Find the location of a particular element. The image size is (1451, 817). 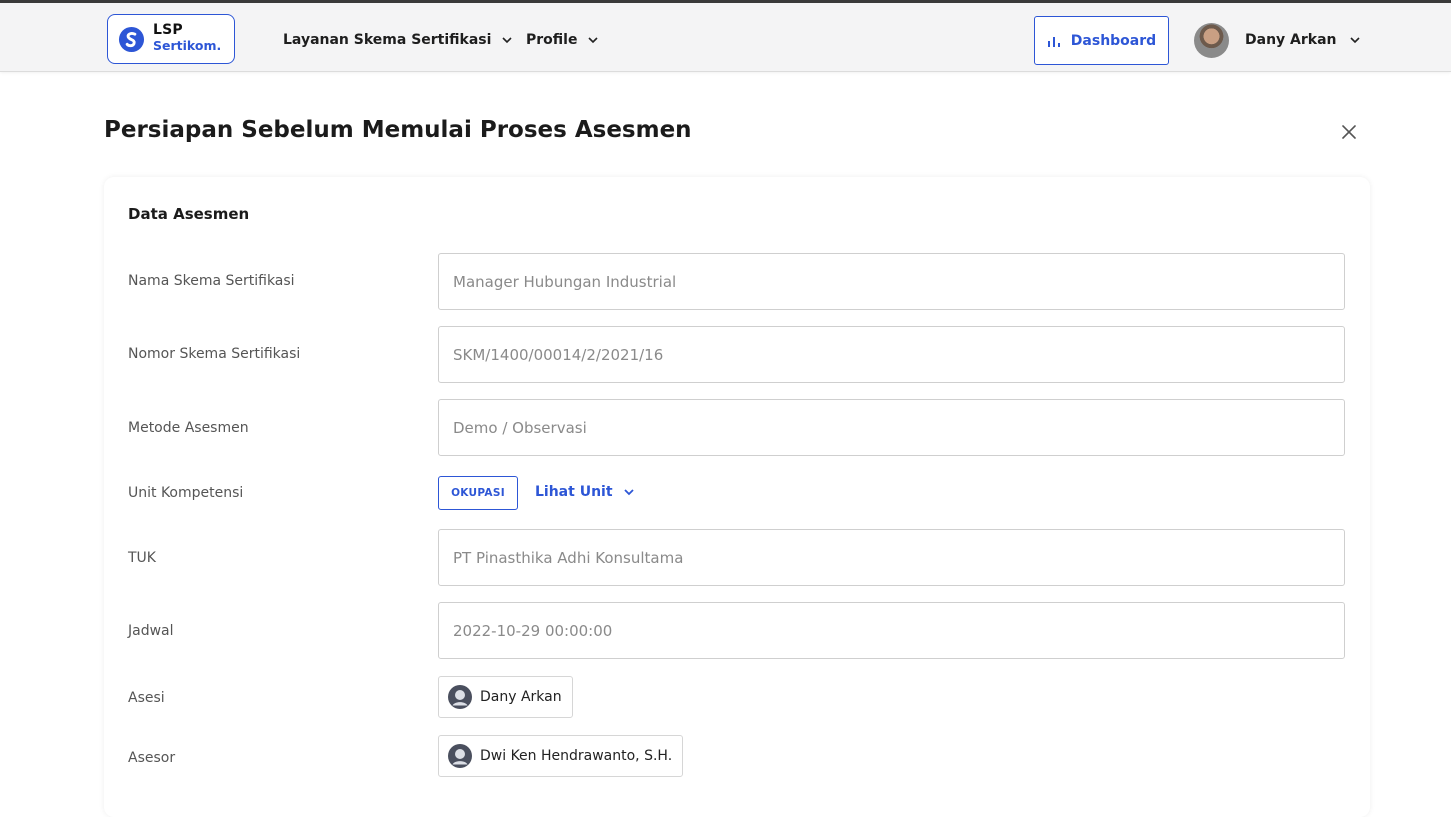

nomor-skema-field: SKM/1400/00014/2/2021/16 is located at coordinates (891, 354).